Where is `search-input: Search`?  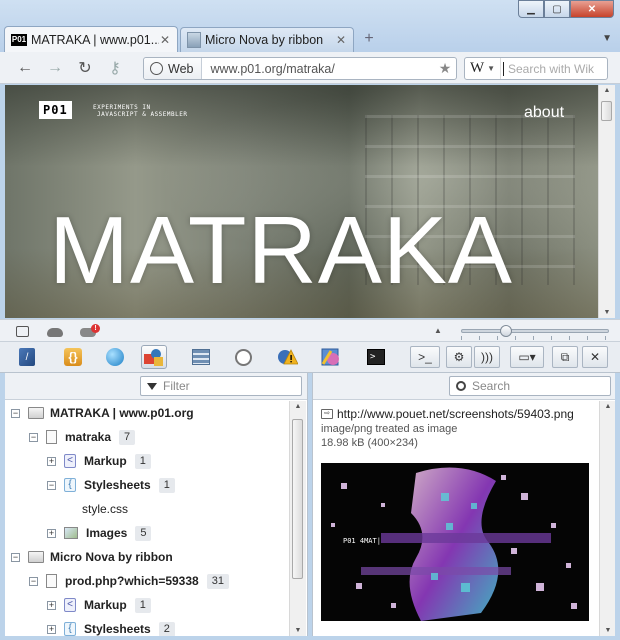 search-input: Search is located at coordinates (530, 386).